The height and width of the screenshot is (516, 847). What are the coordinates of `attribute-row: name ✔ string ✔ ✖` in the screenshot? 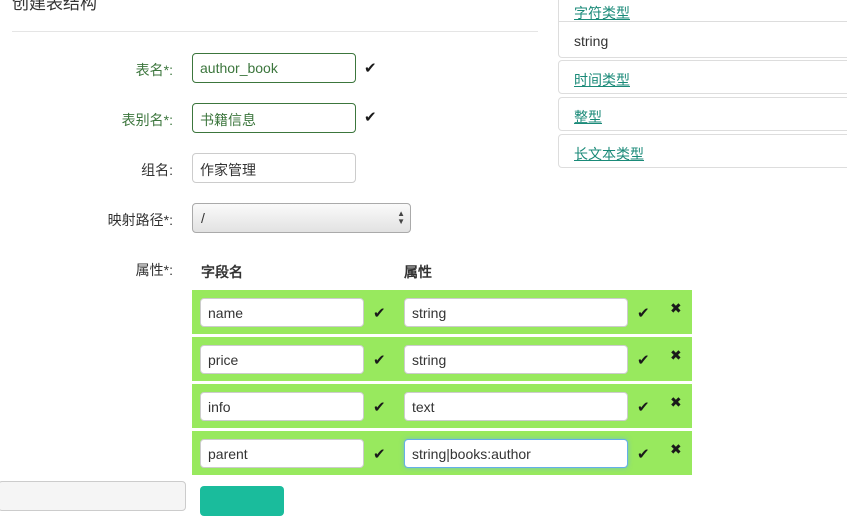 It's located at (442, 312).